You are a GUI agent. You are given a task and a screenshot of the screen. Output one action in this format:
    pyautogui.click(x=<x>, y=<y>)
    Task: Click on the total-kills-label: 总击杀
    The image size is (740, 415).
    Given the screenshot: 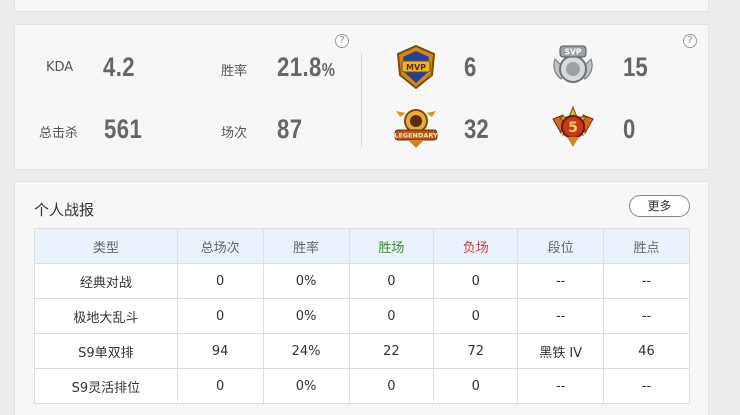 What is the action you would take?
    pyautogui.click(x=59, y=133)
    